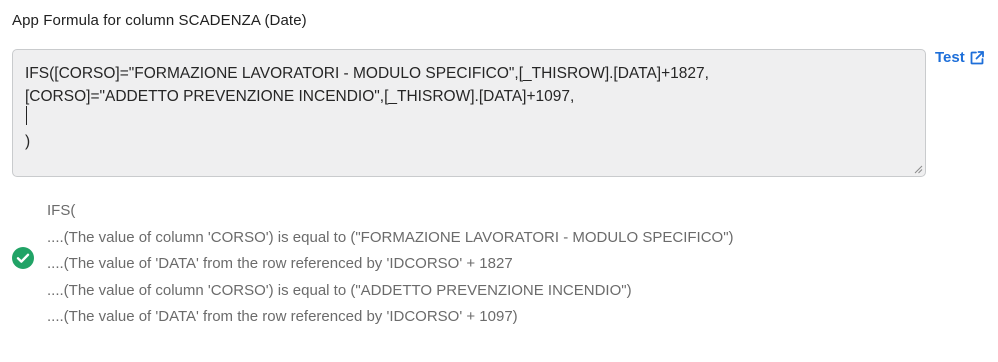 Image resolution: width=998 pixels, height=362 pixels. I want to click on formula-title: App Formula for column SCADENZA (Date), so click(159, 20).